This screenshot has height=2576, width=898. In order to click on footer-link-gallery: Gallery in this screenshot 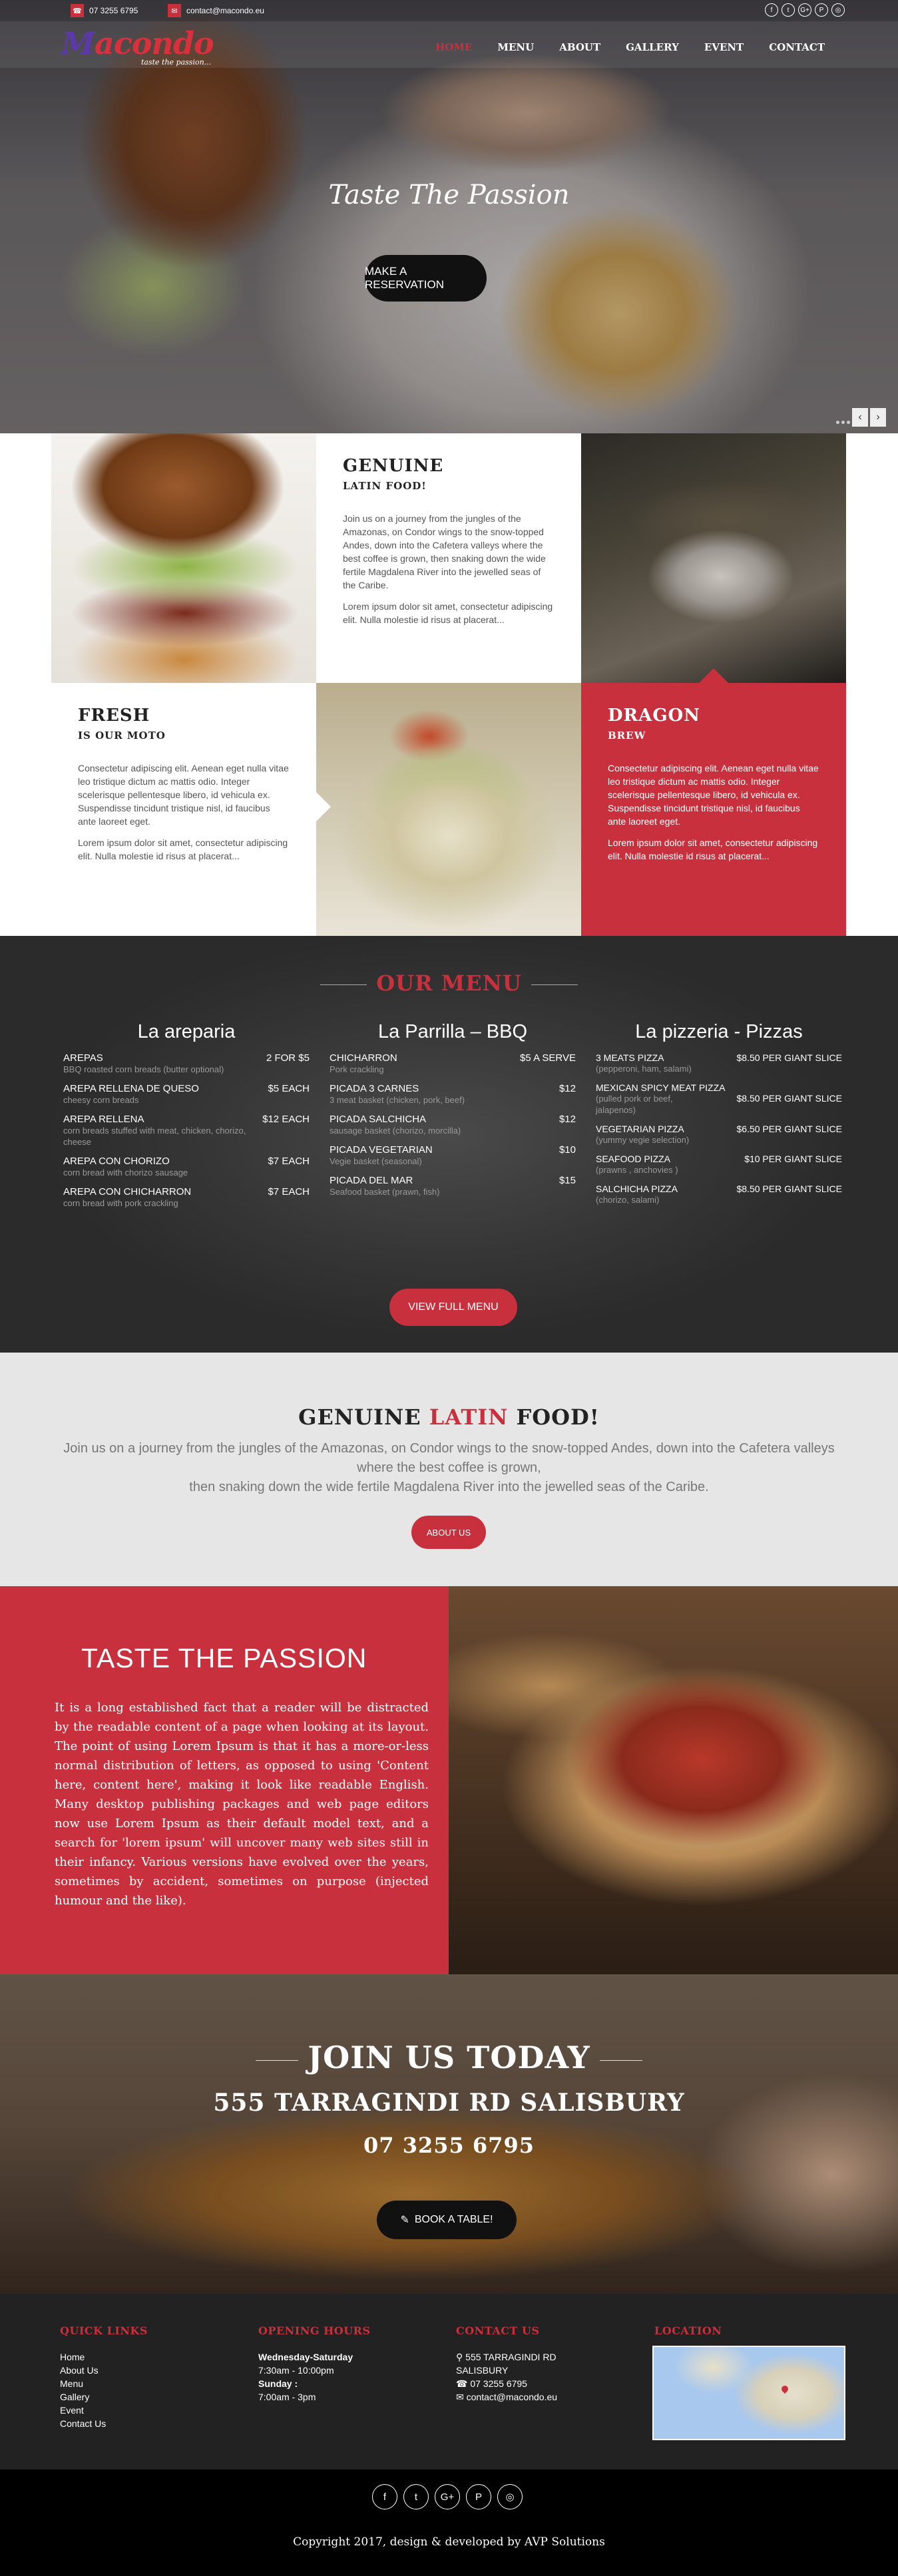, I will do `click(146, 2397)`.